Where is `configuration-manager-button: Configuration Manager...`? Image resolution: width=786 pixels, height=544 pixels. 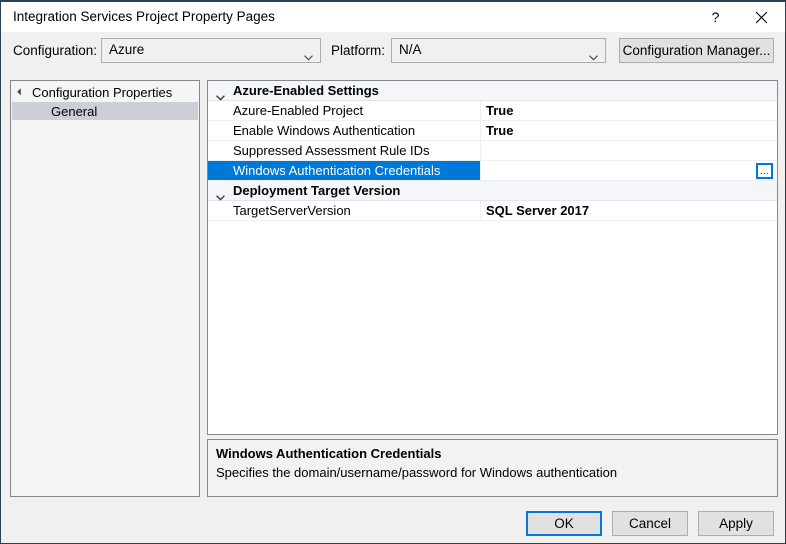
configuration-manager-button: Configuration Manager... is located at coordinates (696, 50).